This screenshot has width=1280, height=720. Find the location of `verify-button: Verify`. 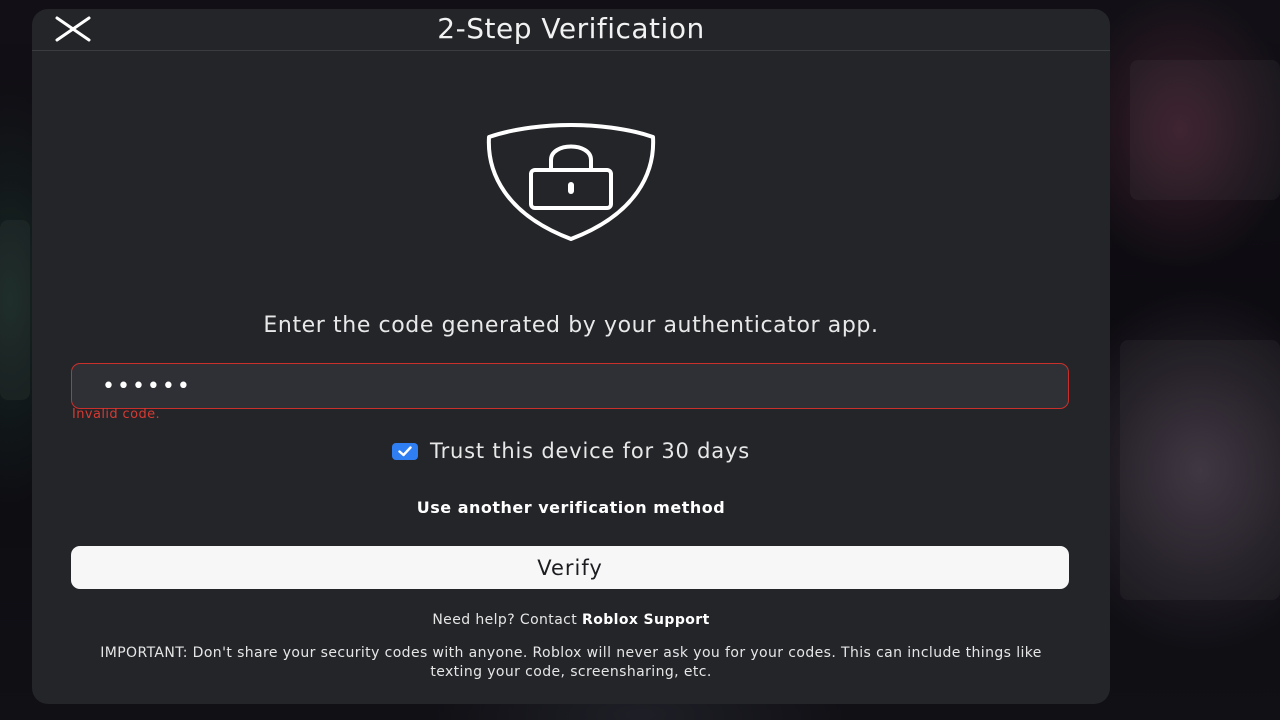

verify-button: Verify is located at coordinates (570, 567).